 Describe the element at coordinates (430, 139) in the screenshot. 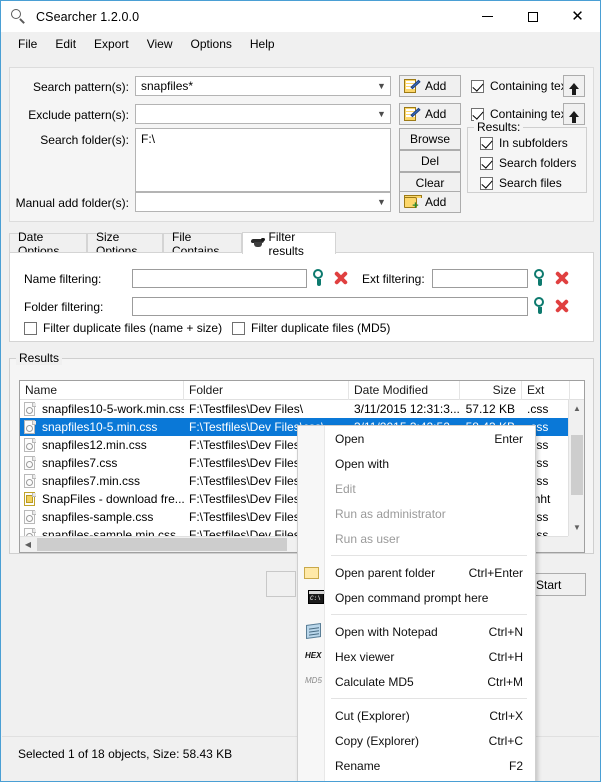

I see `browse-button: Browse` at that location.